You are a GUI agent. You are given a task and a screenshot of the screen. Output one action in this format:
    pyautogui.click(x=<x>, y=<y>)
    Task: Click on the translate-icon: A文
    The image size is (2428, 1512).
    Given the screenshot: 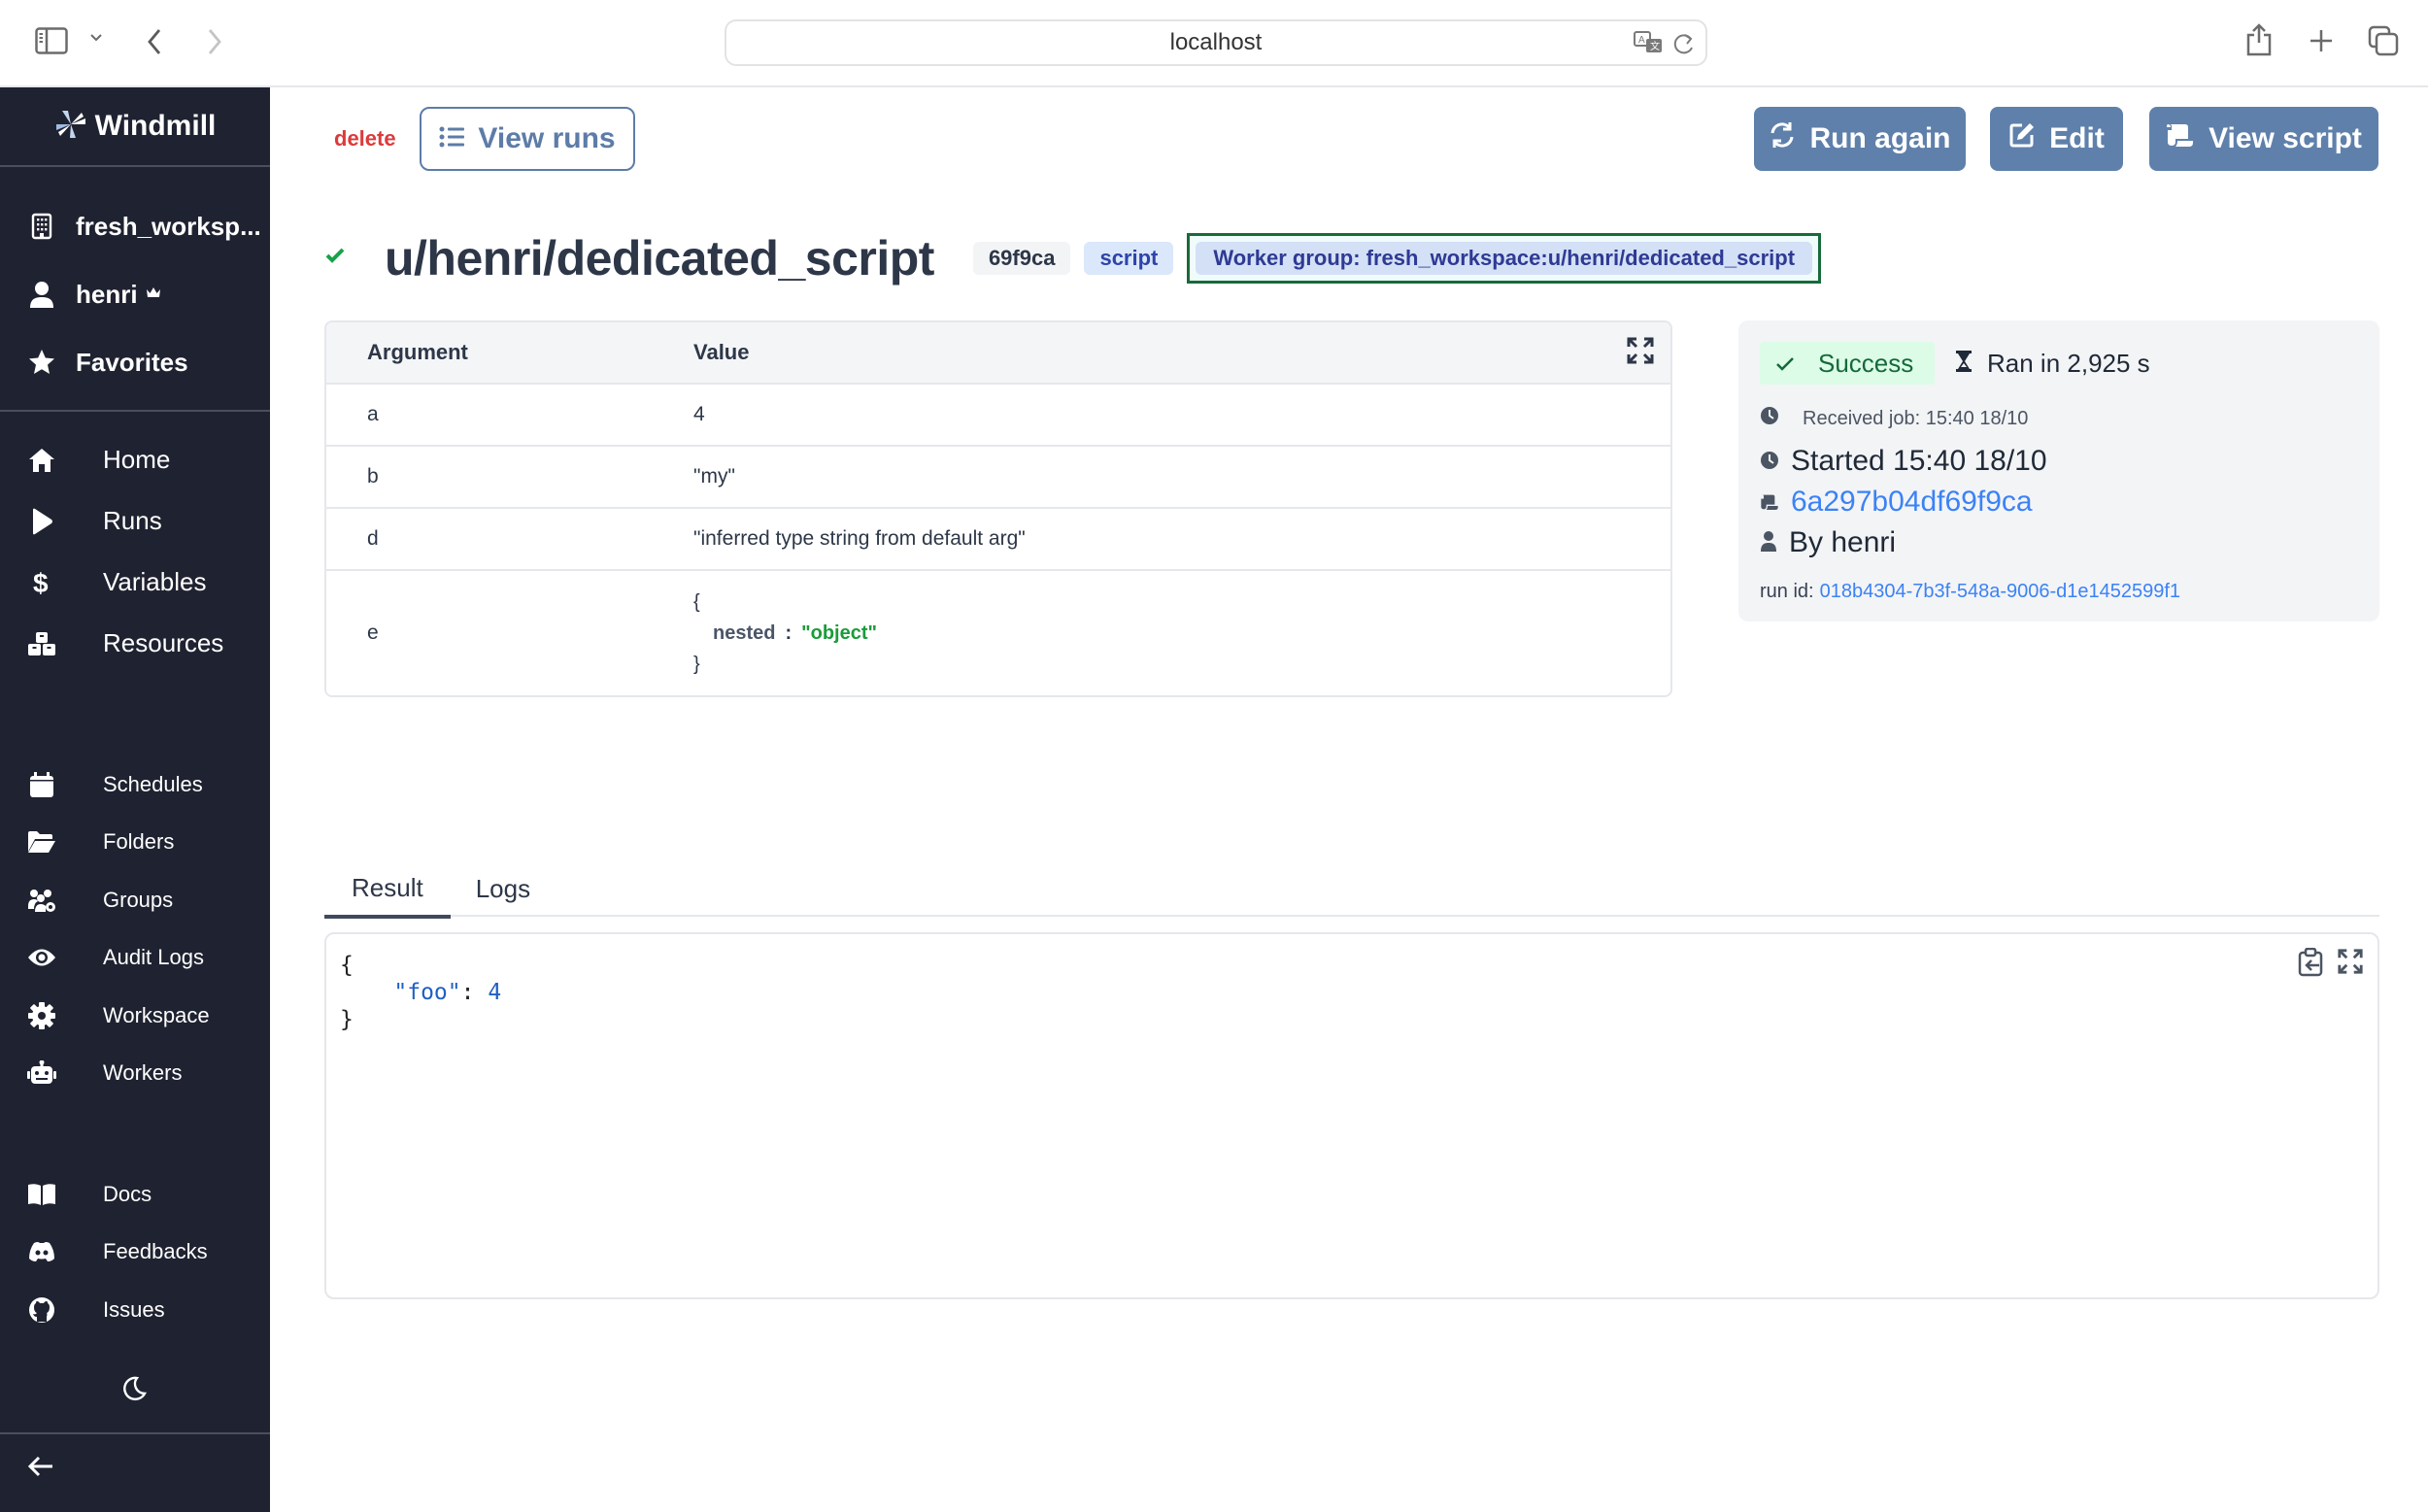 What is the action you would take?
    pyautogui.click(x=1649, y=46)
    